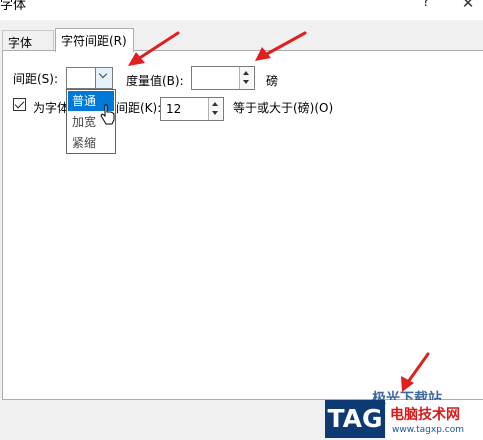 Image resolution: width=483 pixels, height=440 pixels. Describe the element at coordinates (425, 415) in the screenshot. I see `watermark-site-name: 电脑技术网` at that location.